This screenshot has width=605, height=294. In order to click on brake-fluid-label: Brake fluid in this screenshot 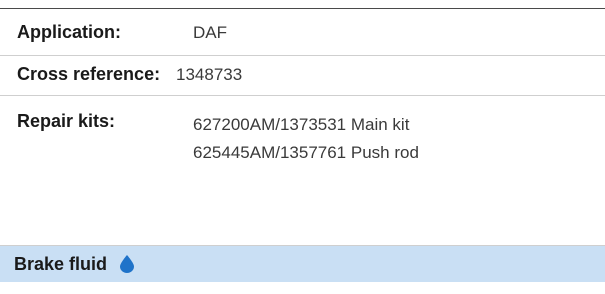, I will do `click(61, 263)`.